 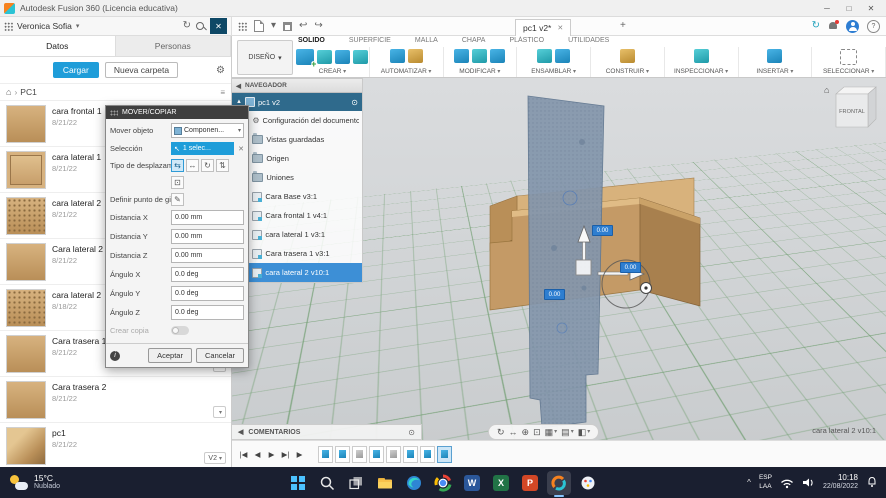 I want to click on pan-icon: ↔, so click(x=513, y=432).